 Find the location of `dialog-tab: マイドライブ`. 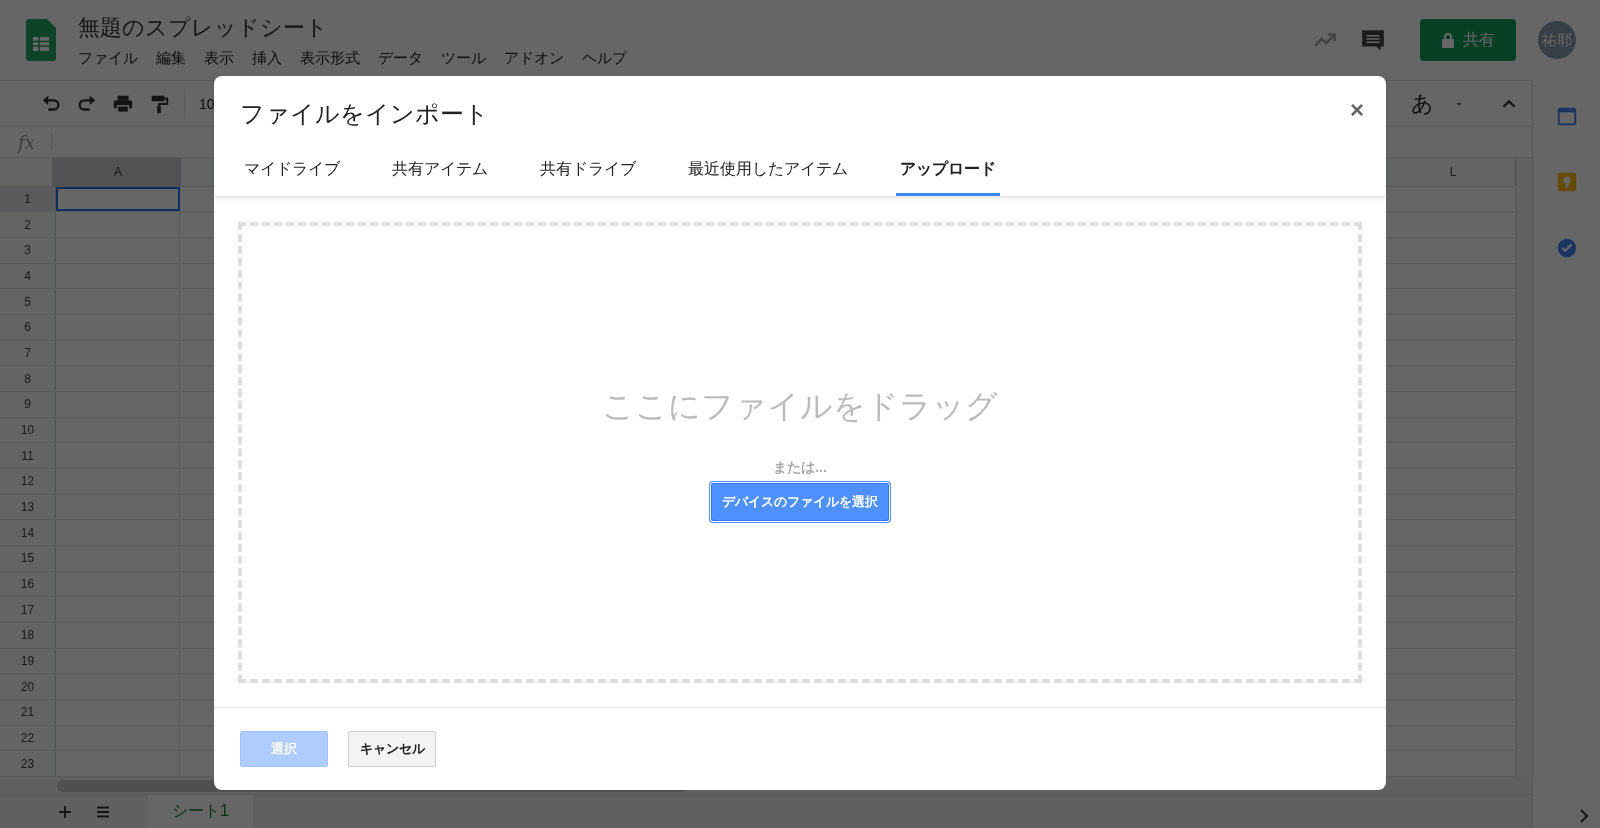

dialog-tab: マイドライブ is located at coordinates (292, 171).